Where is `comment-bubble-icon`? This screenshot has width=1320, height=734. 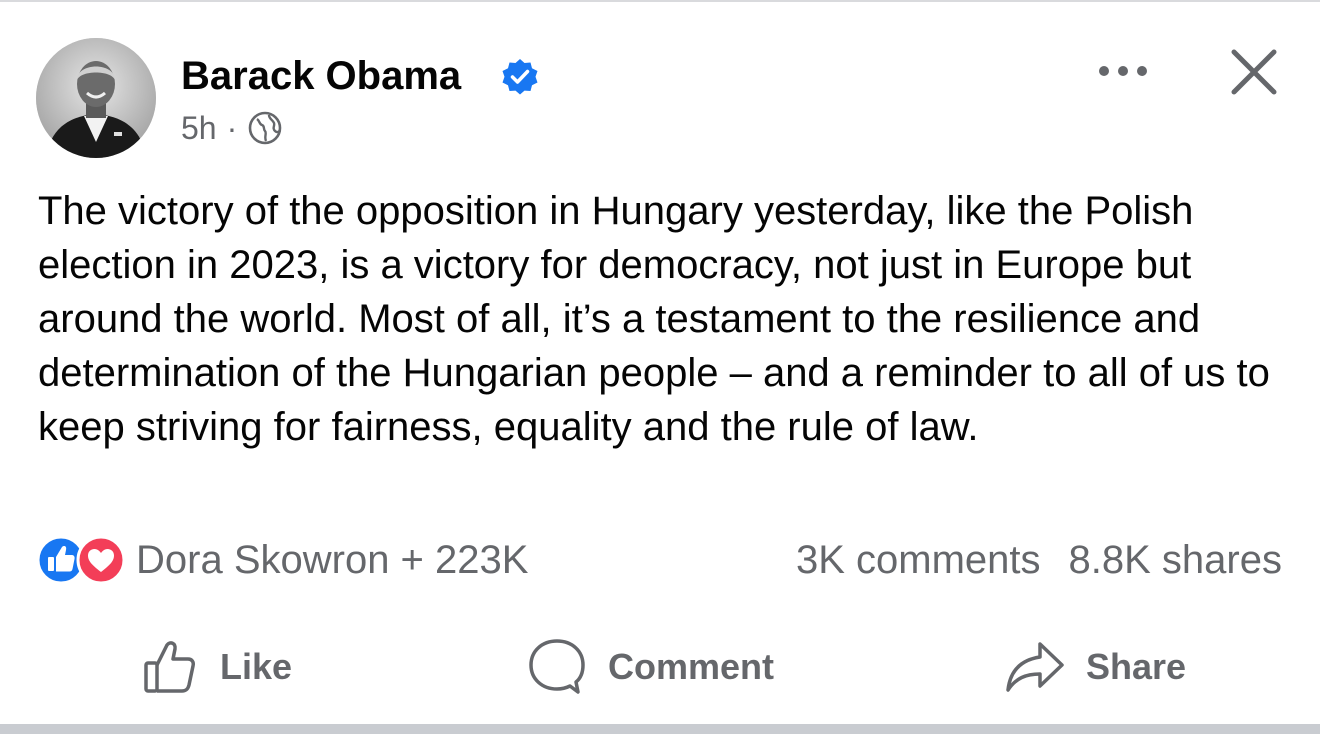
comment-bubble-icon is located at coordinates (557, 666).